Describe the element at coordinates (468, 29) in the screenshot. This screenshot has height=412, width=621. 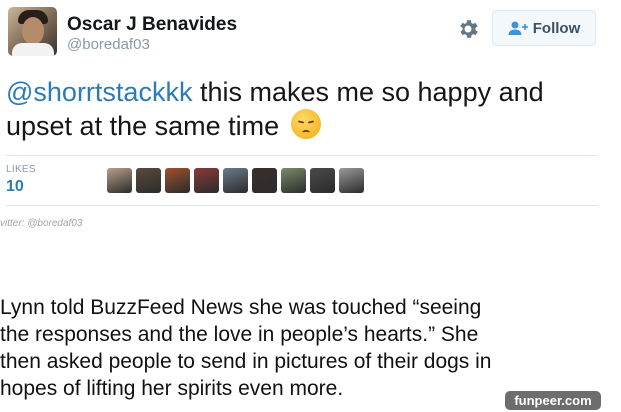
I see `gear-icon` at that location.